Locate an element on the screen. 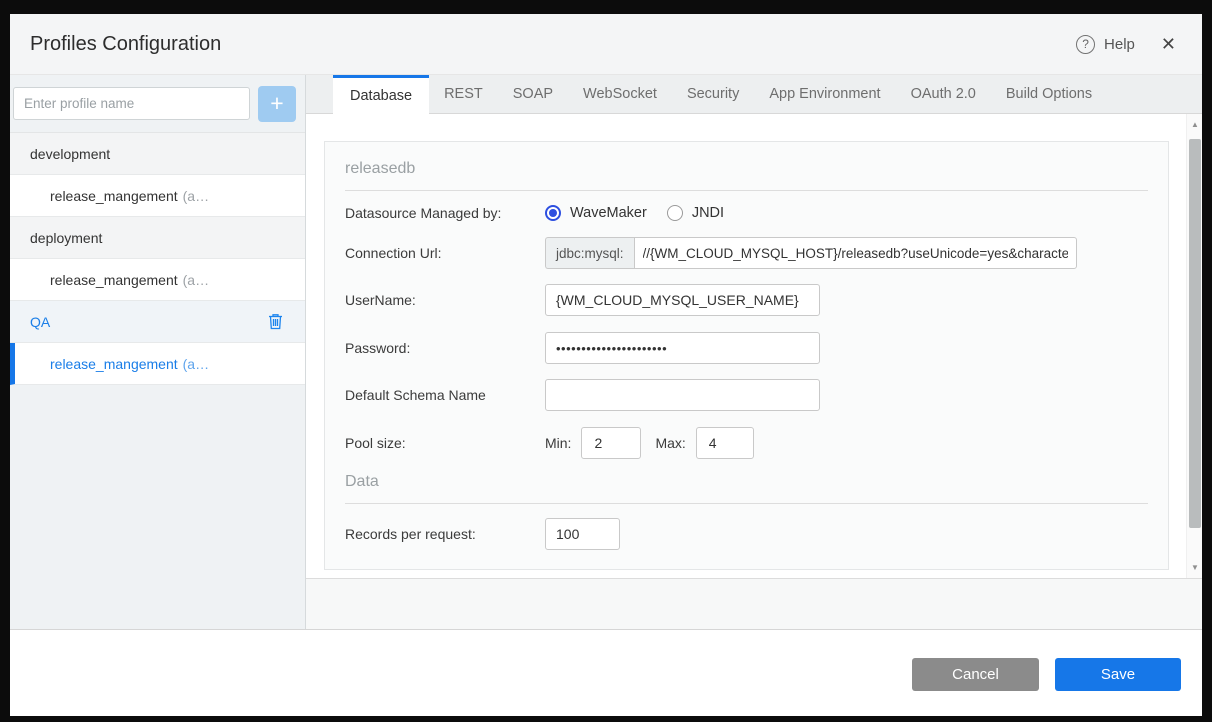 This screenshot has height=722, width=1212. close-icon: ✕ is located at coordinates (1168, 44).